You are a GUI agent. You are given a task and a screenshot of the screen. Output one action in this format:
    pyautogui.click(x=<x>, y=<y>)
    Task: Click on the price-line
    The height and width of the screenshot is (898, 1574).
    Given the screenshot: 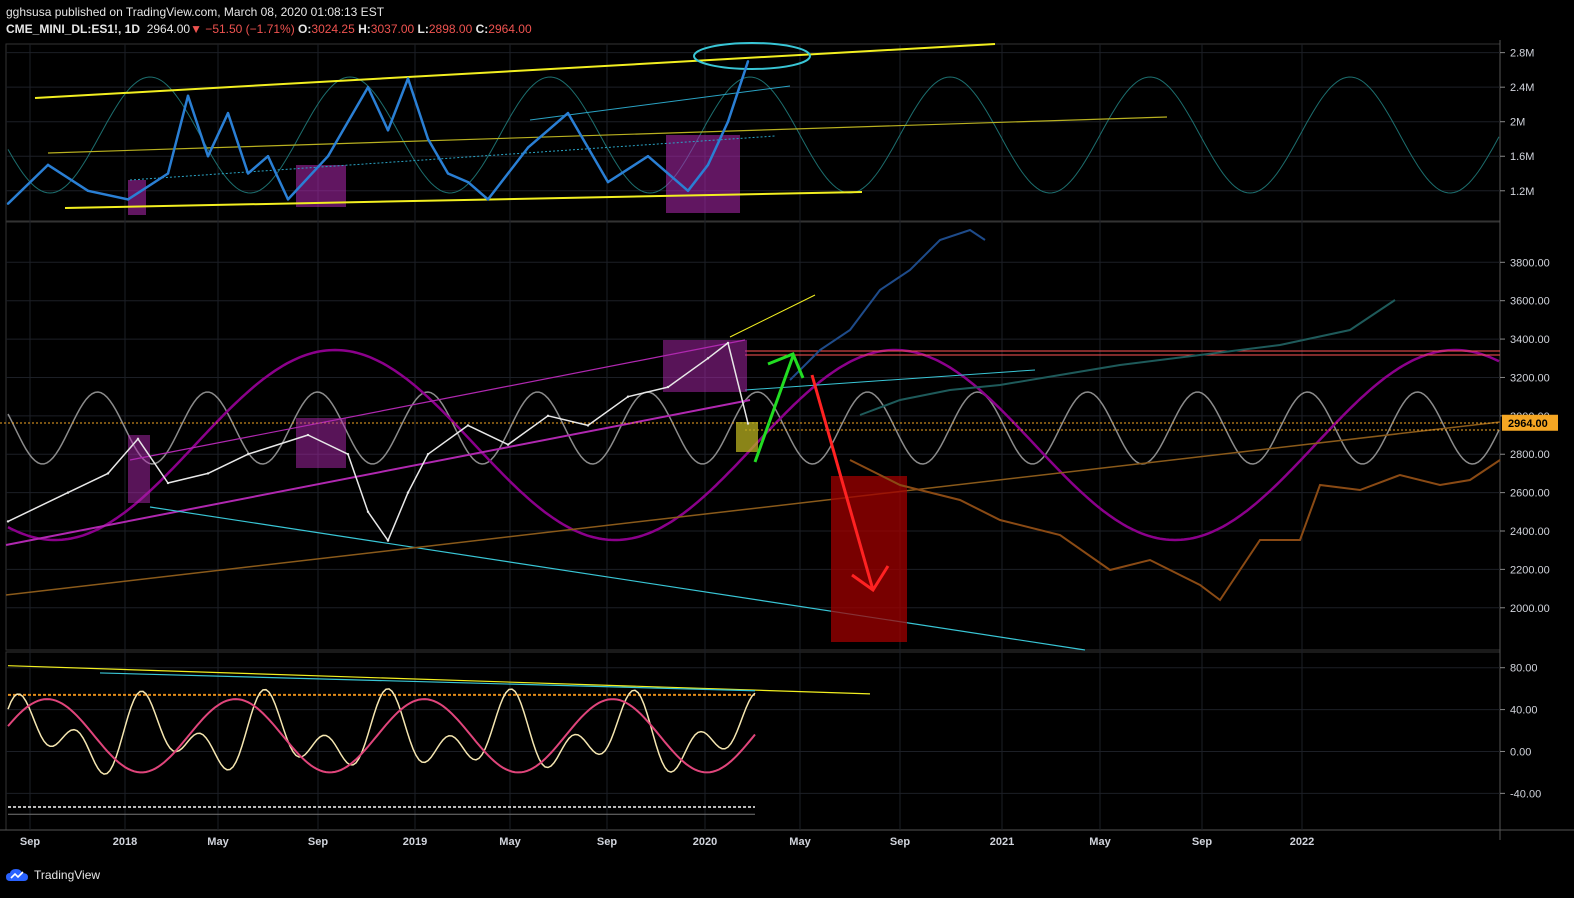 What is the action you would take?
    pyautogui.click(x=378, y=442)
    